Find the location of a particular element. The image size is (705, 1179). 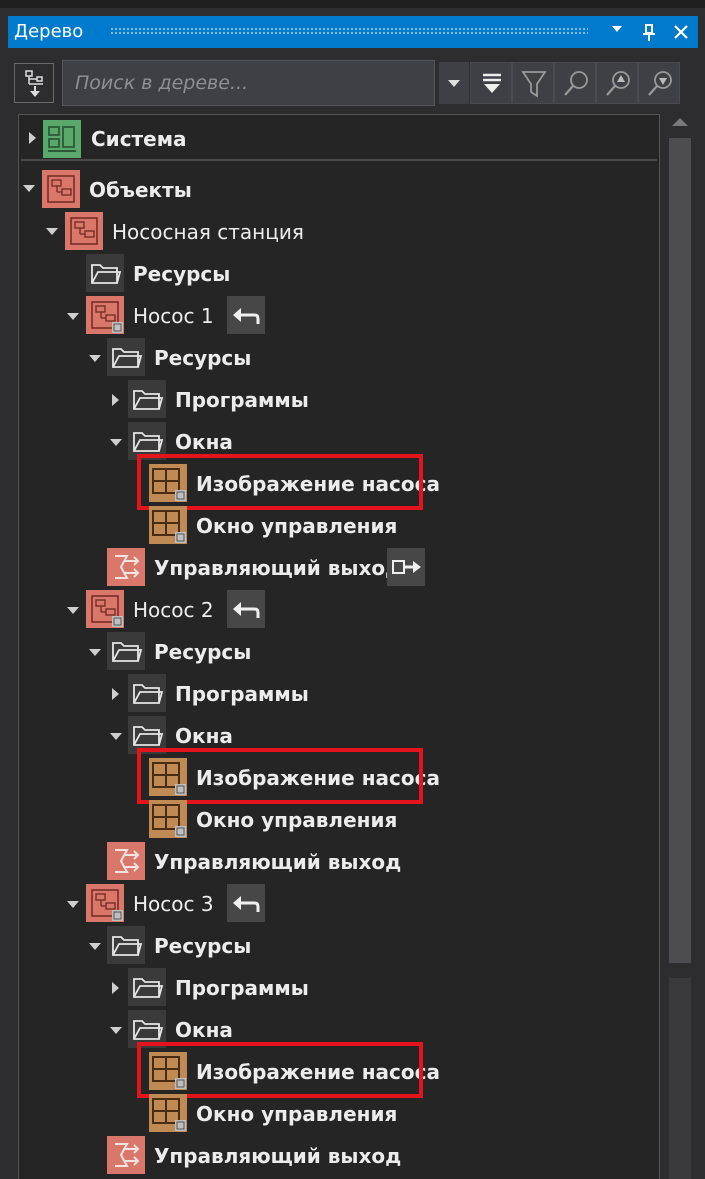

close-icon is located at coordinates (681, 32).